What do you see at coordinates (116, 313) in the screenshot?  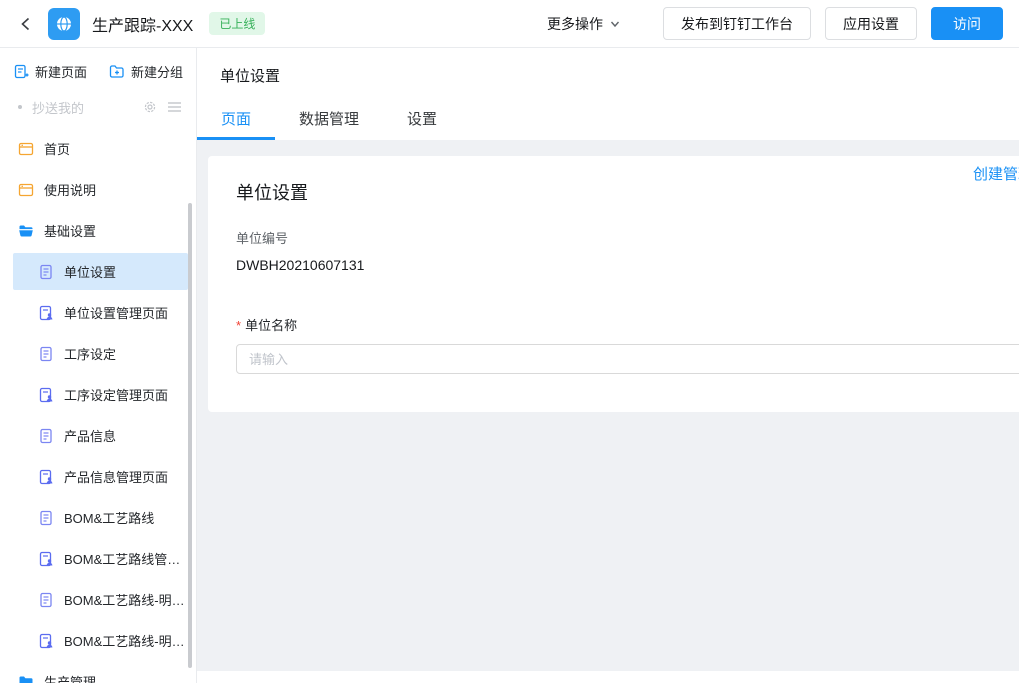 I see `sidebar-item-label: 单位设置管理页面` at bounding box center [116, 313].